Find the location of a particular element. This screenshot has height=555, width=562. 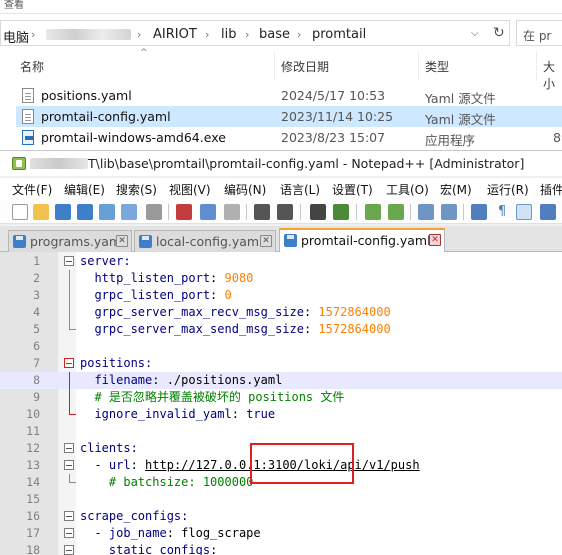

menu-plugins: 插件 is located at coordinates (551, 189).